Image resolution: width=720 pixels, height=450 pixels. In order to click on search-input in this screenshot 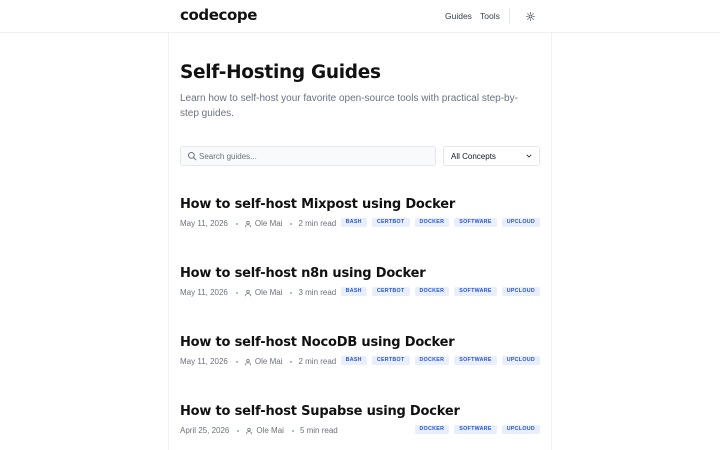, I will do `click(314, 156)`.